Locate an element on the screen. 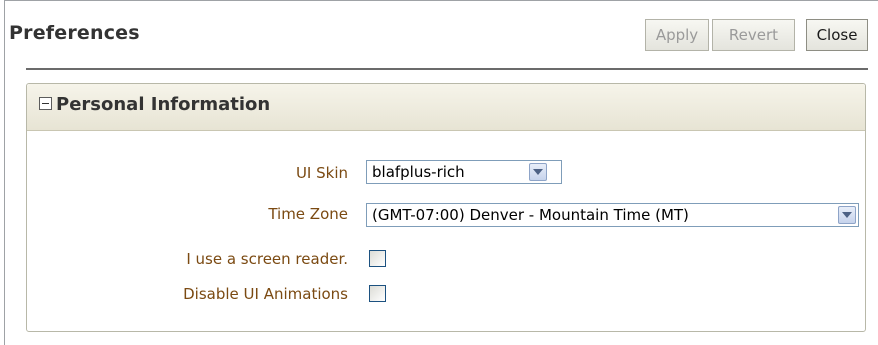 This screenshot has width=878, height=345. time-zone-label: Time Zone is located at coordinates (308, 214).